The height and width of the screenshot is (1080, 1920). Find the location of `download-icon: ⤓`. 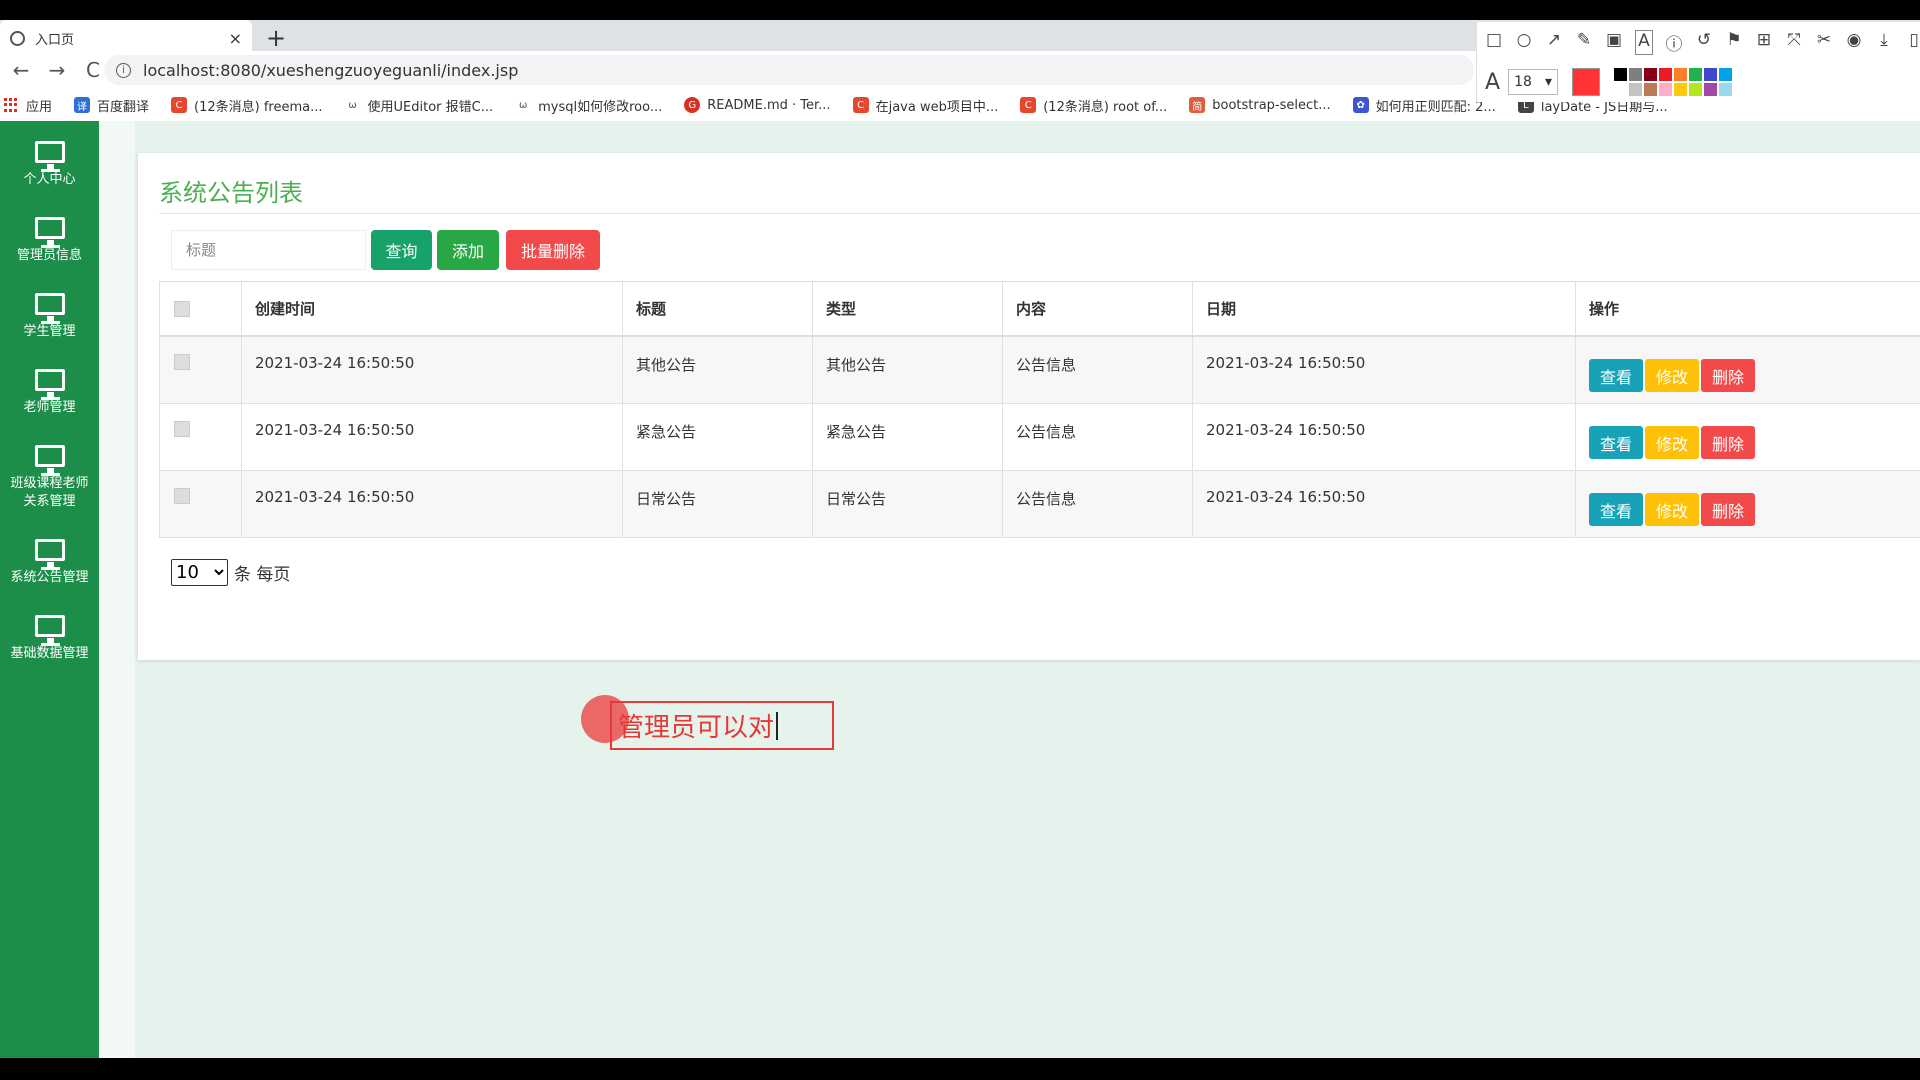

download-icon: ⤓ is located at coordinates (1884, 42).